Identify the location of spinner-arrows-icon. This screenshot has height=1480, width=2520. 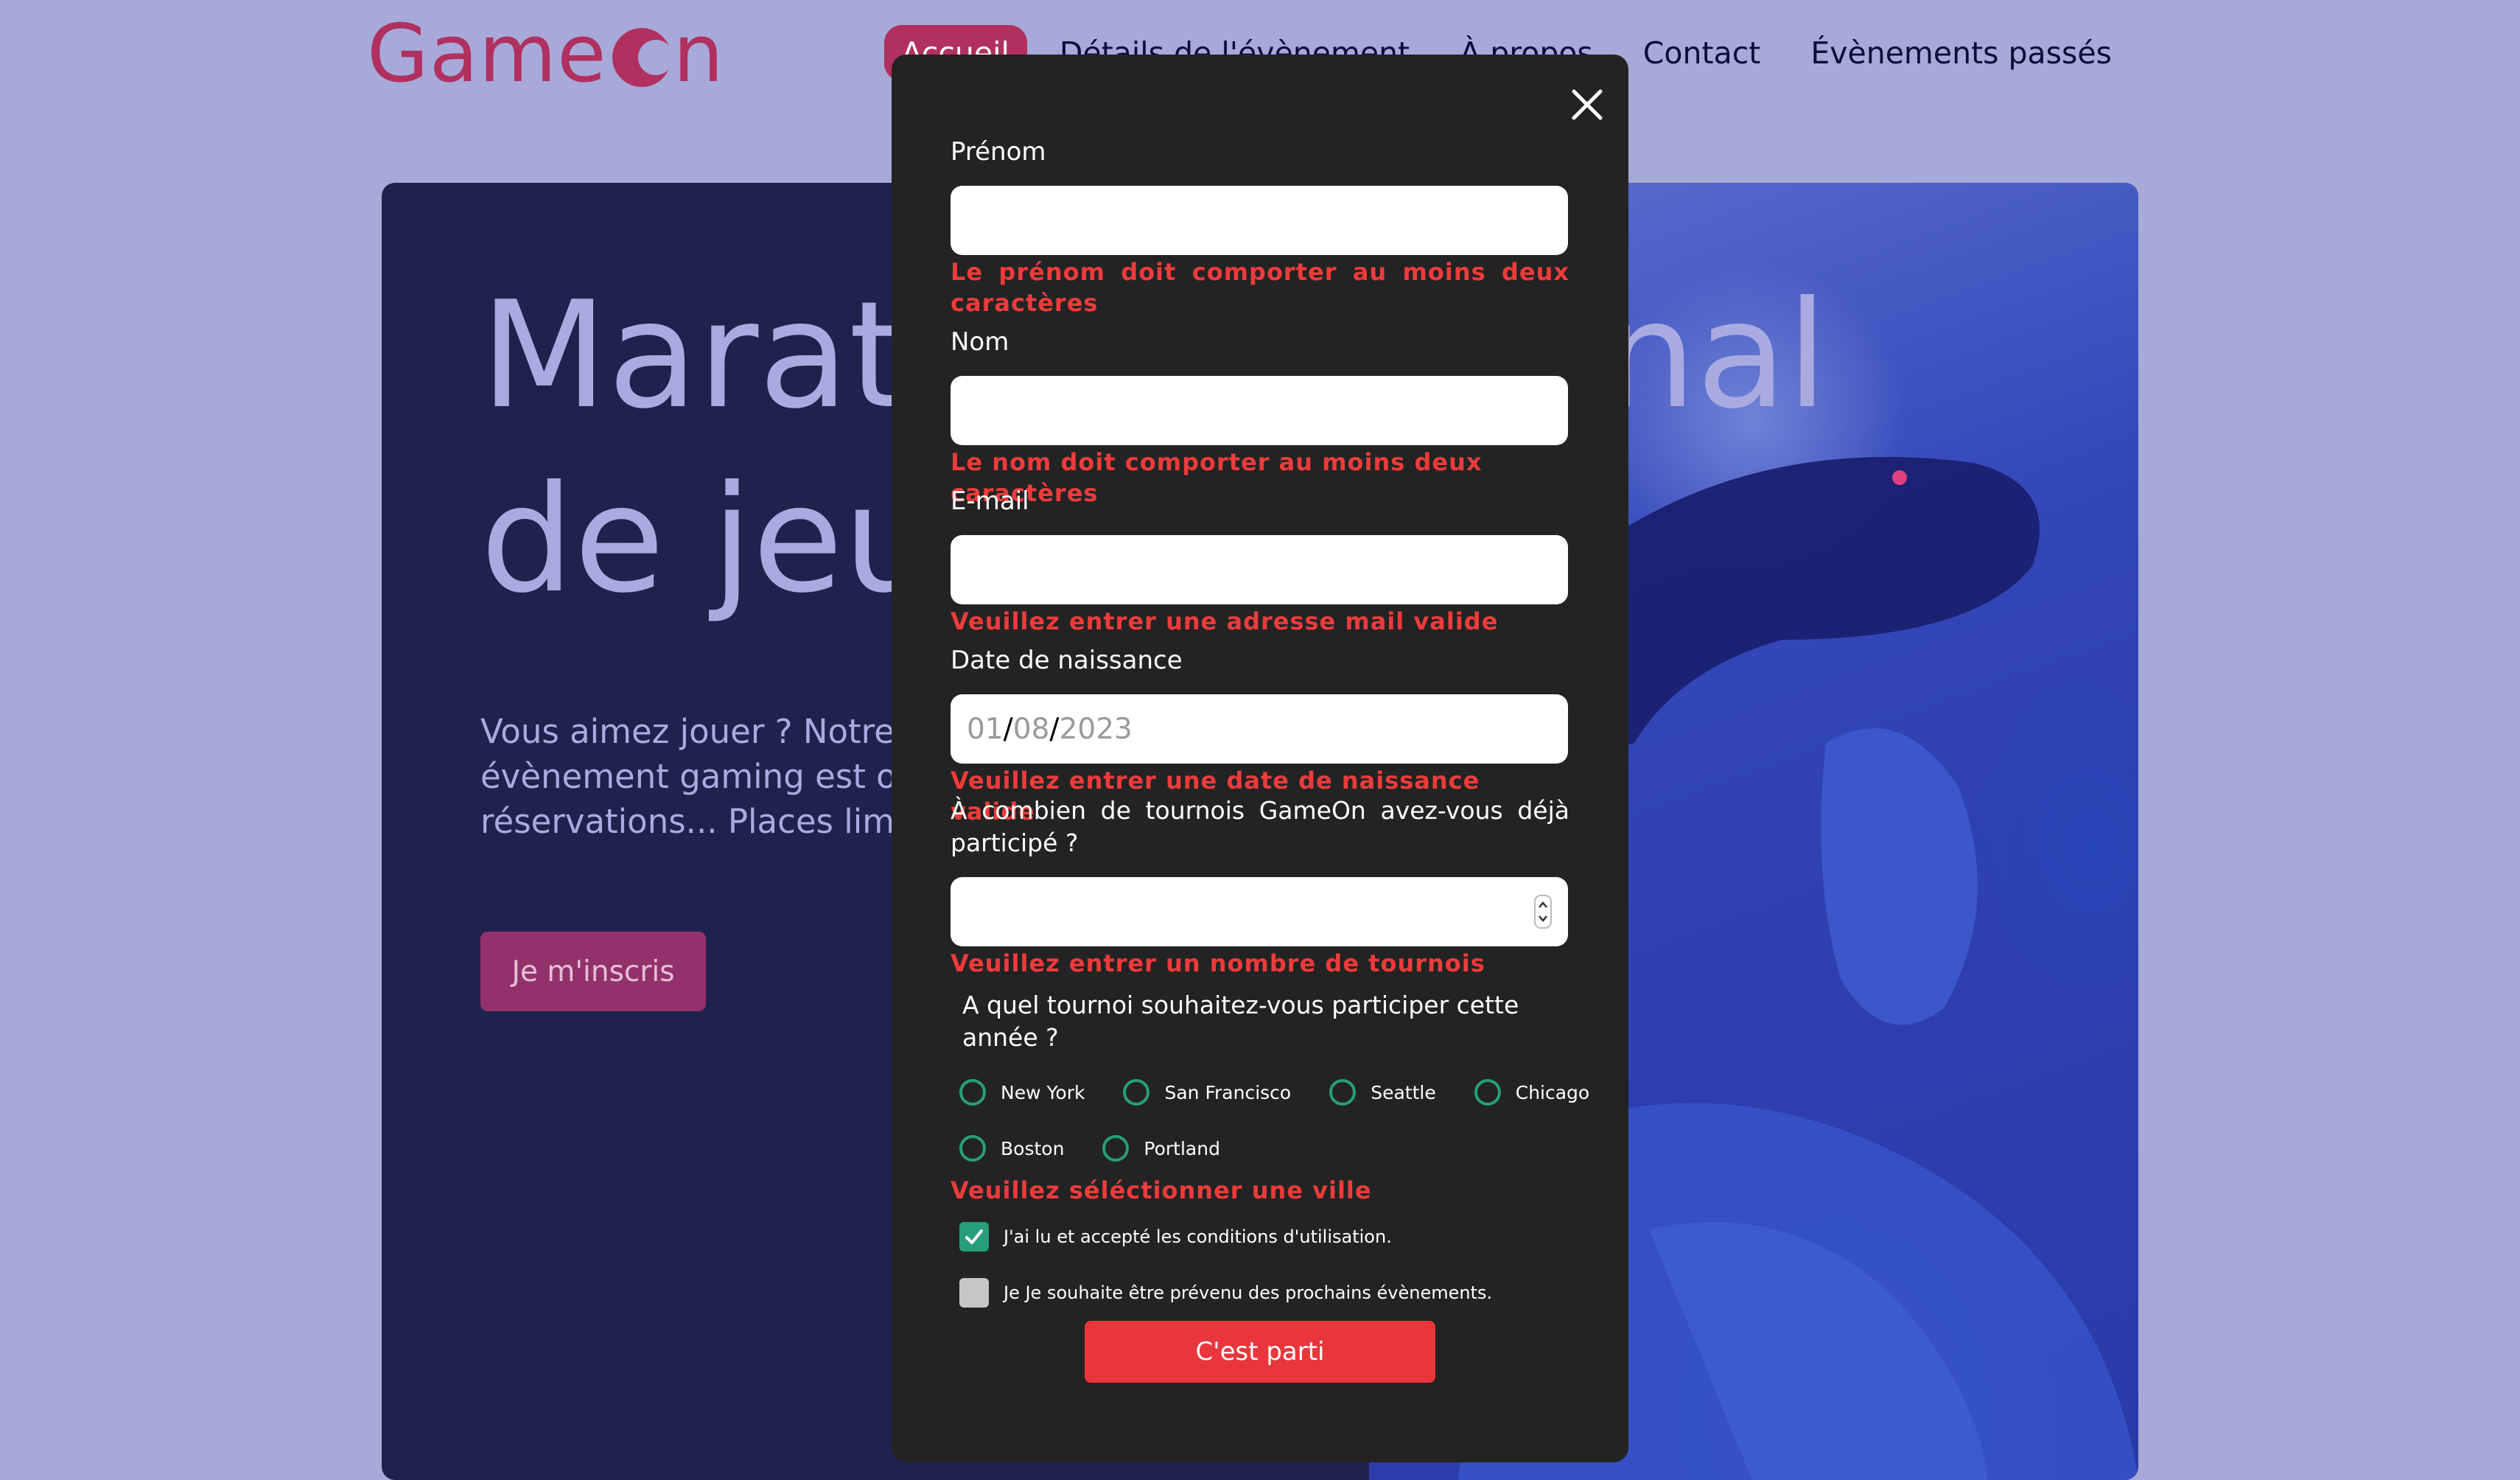
(1543, 912).